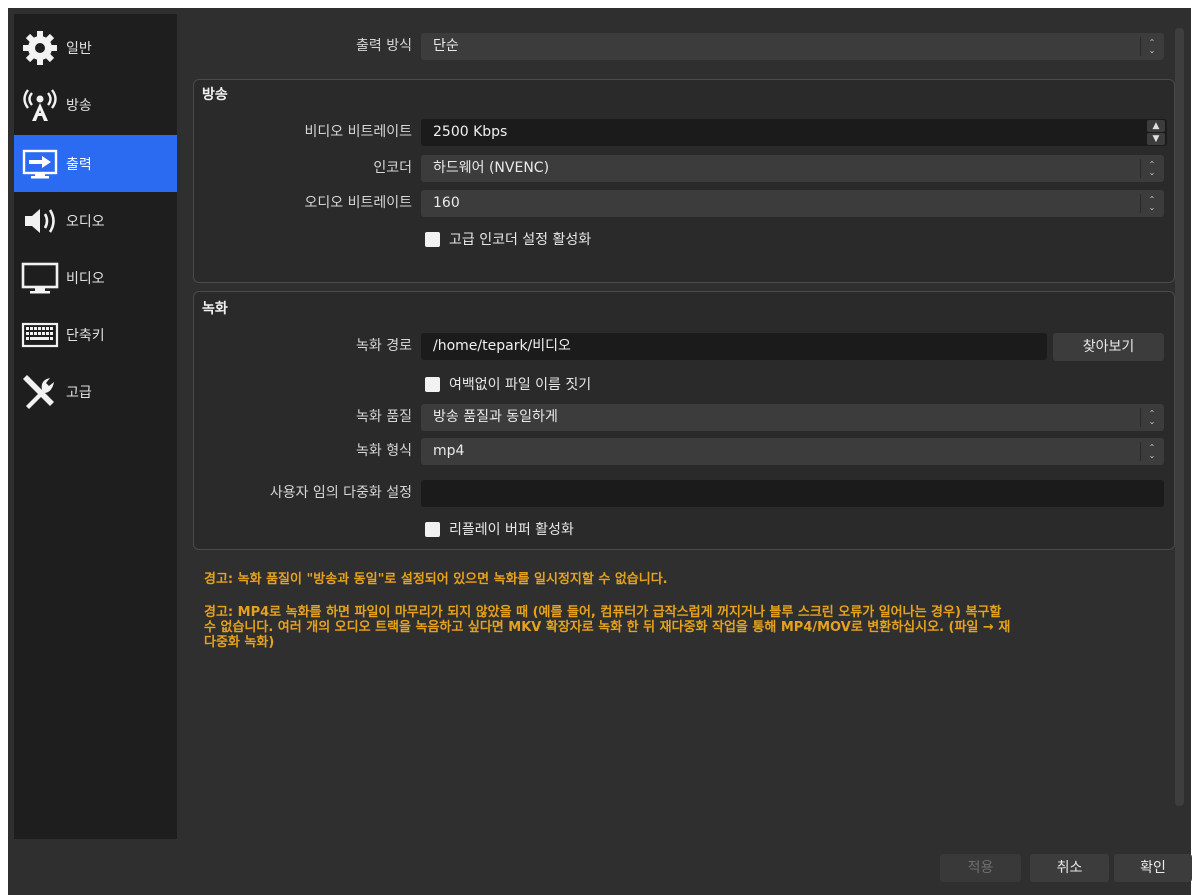 This screenshot has height=895, width=1199. Describe the element at coordinates (40, 335) in the screenshot. I see `keyboard-icon` at that location.